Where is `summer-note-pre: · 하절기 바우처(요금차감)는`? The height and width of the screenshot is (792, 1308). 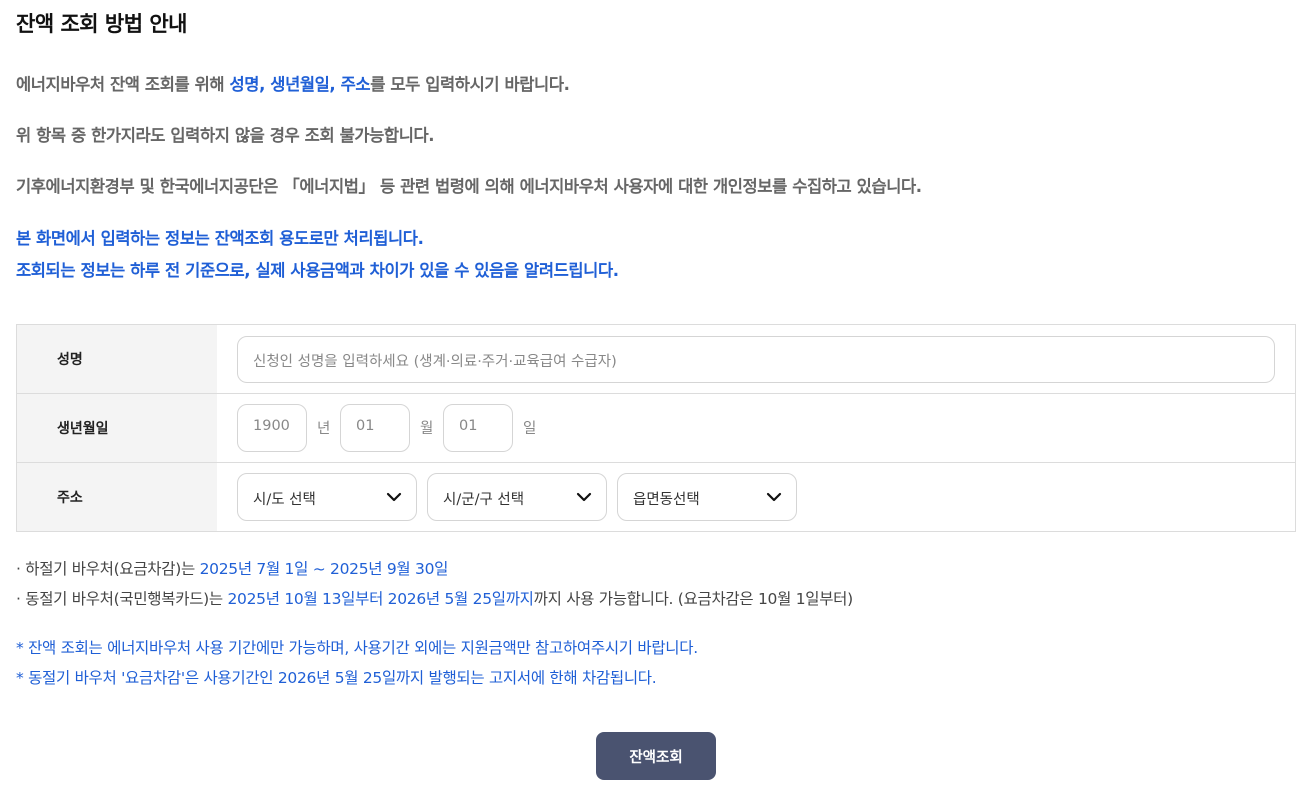
summer-note-pre: · 하절기 바우처(요금차감)는 is located at coordinates (108, 569).